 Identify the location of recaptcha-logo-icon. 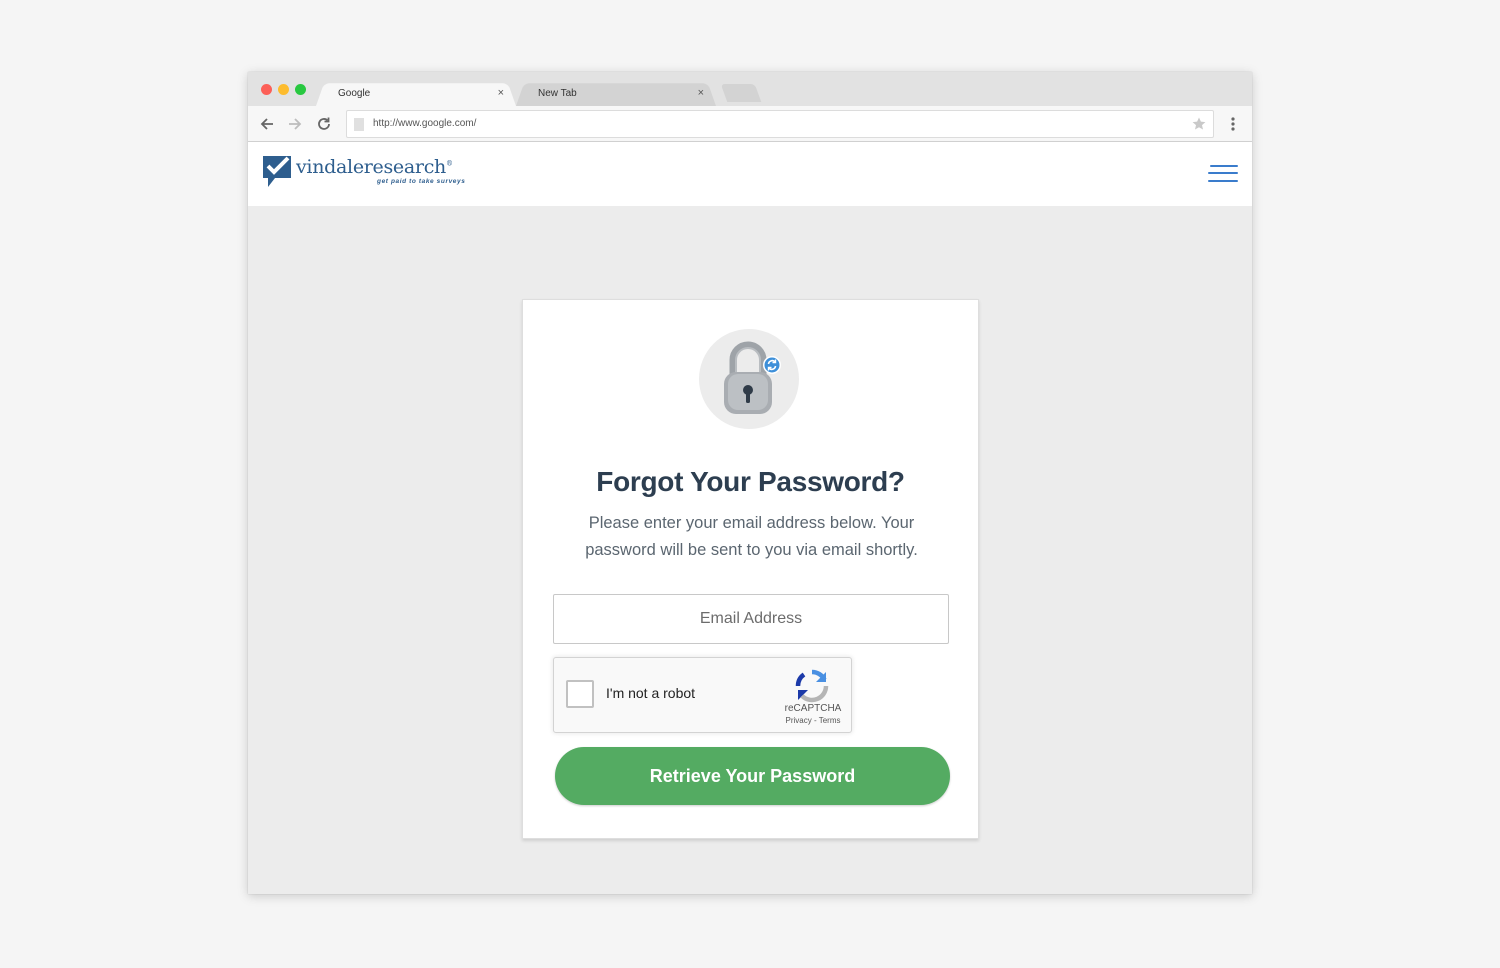
(812, 686).